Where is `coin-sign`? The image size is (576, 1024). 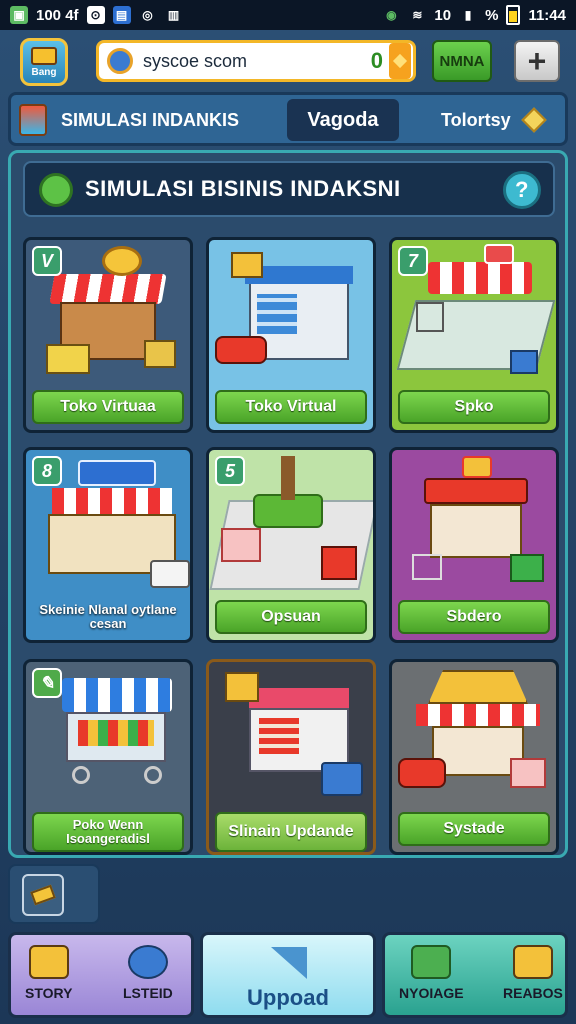 coin-sign is located at coordinates (122, 261).